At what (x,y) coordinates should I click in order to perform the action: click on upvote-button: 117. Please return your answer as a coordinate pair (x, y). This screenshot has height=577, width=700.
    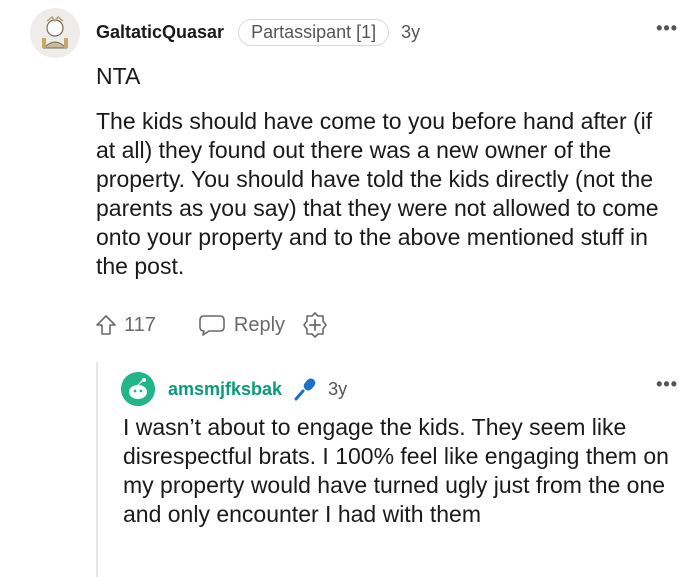
    Looking at the image, I should click on (125, 325).